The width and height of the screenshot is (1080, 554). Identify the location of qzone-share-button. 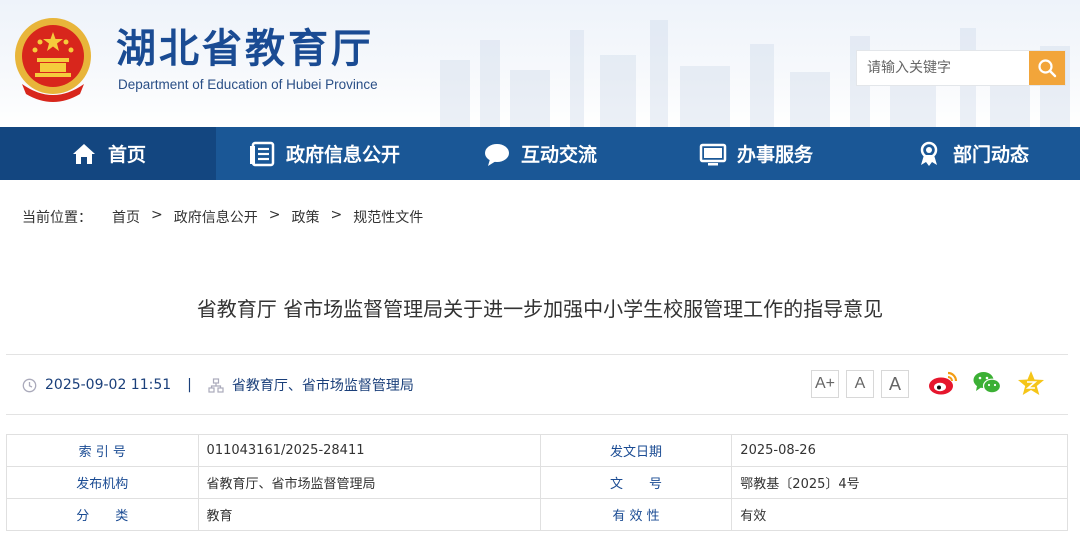
(1031, 383).